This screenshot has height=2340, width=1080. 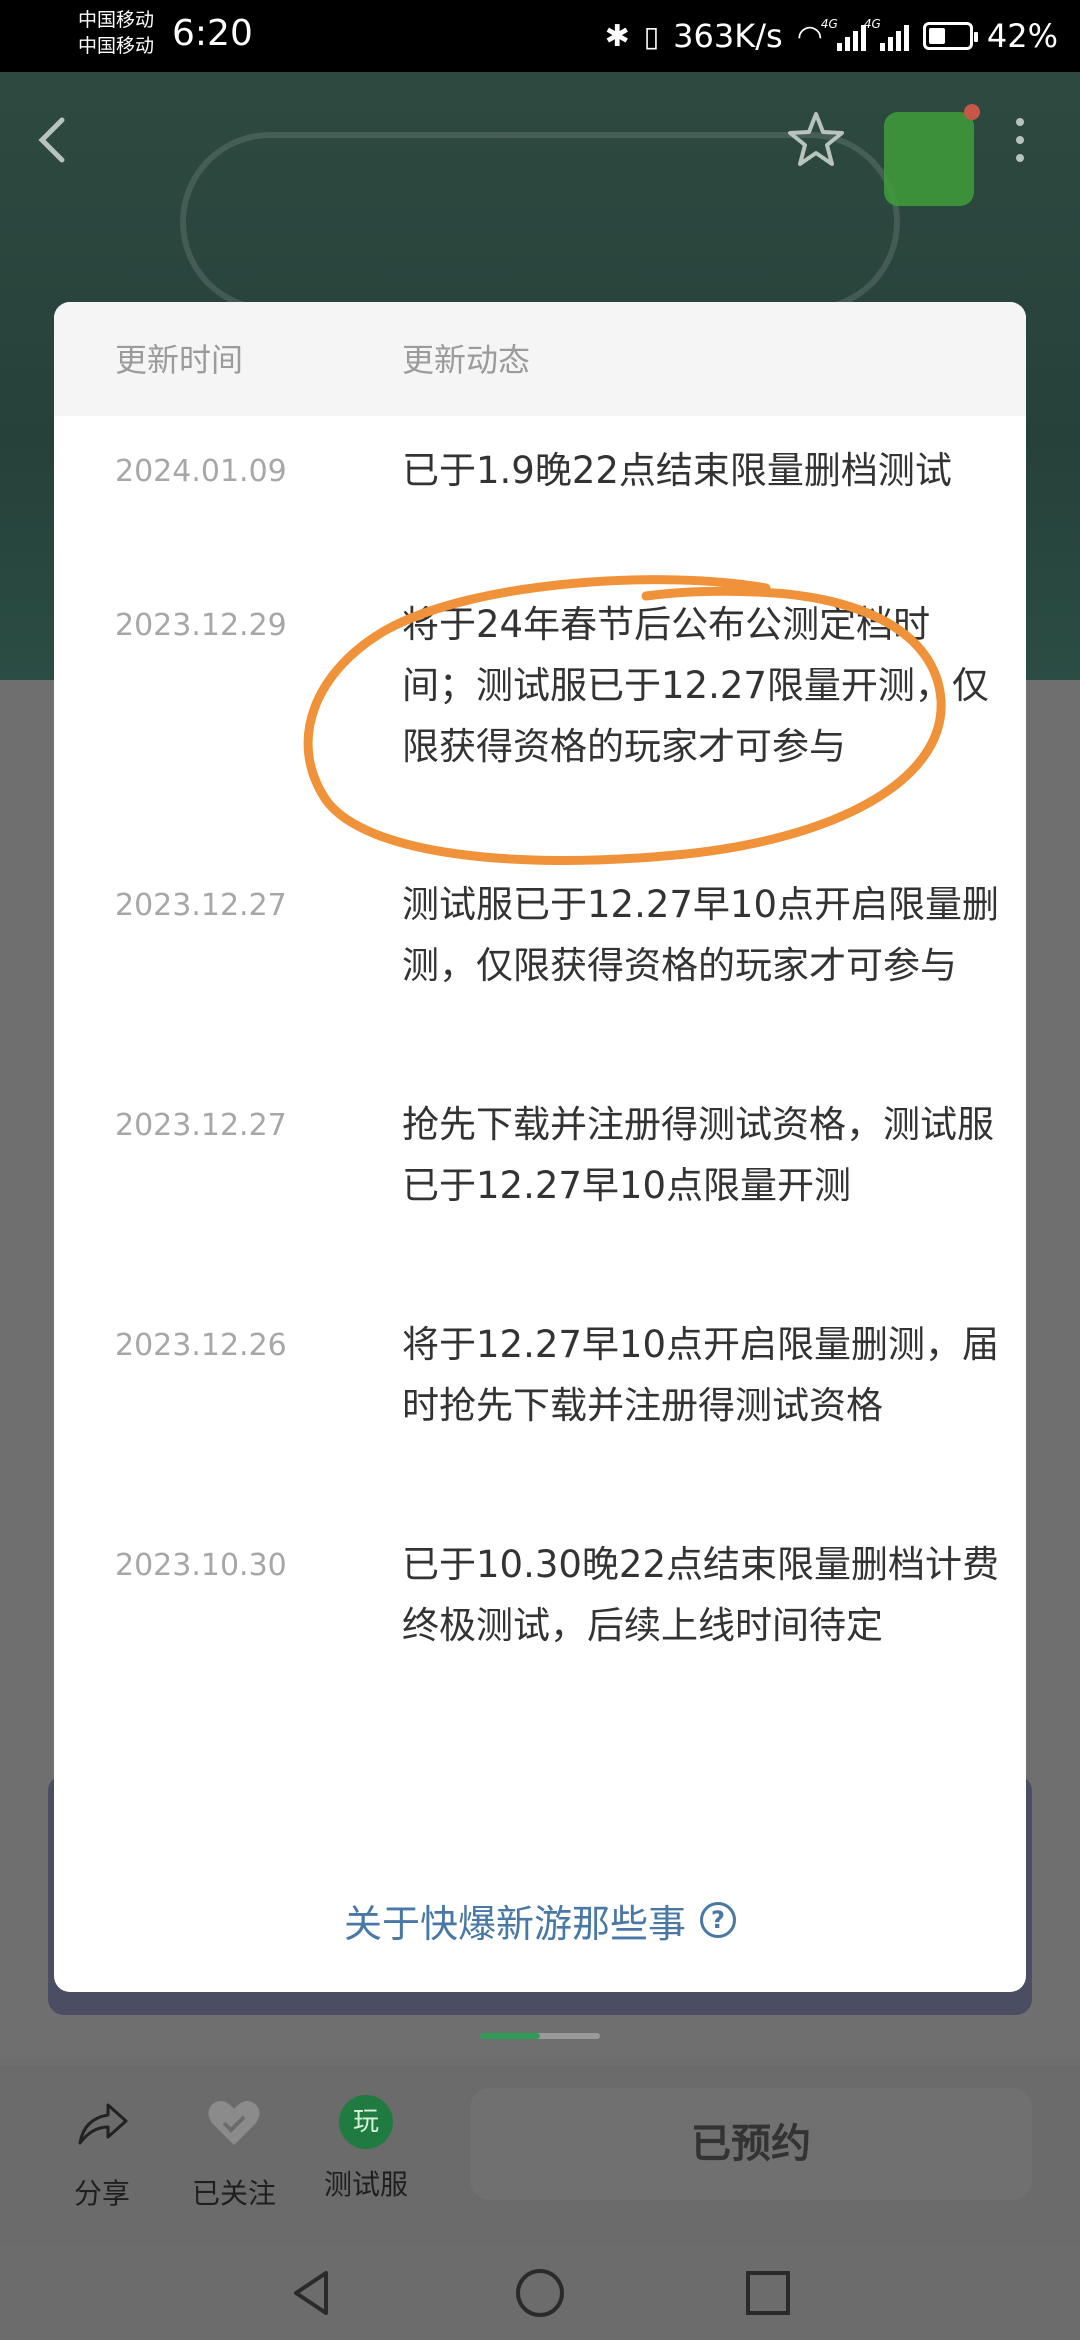 I want to click on update-date: 2023.10.30, so click(x=201, y=1565).